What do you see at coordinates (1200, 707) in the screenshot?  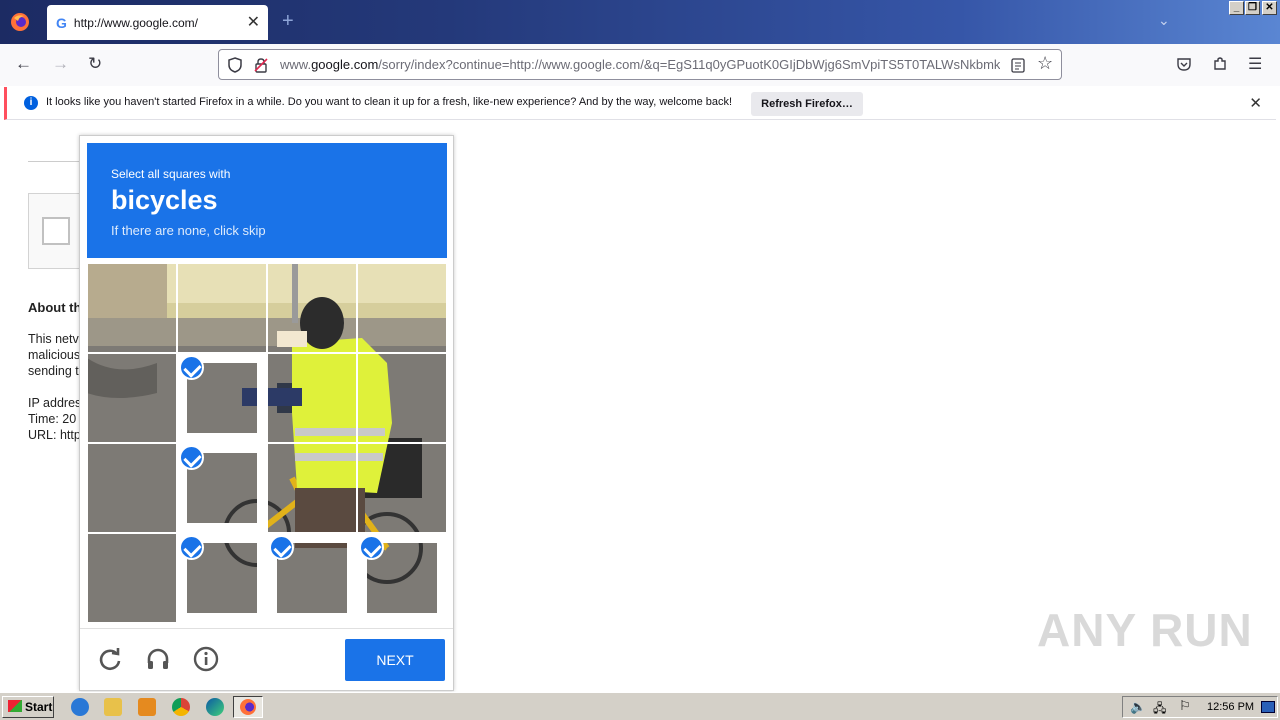 I see `system-tray: 🔈 🖧 ⚐ 12:56 PM` at bounding box center [1200, 707].